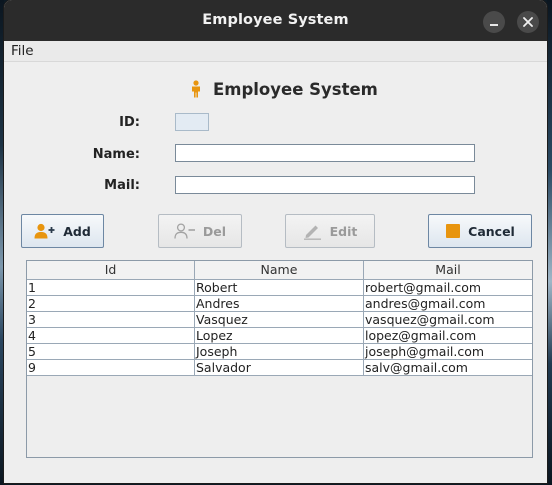 The width and height of the screenshot is (552, 485). Describe the element at coordinates (77, 231) in the screenshot. I see `add-button-label: Add` at that location.